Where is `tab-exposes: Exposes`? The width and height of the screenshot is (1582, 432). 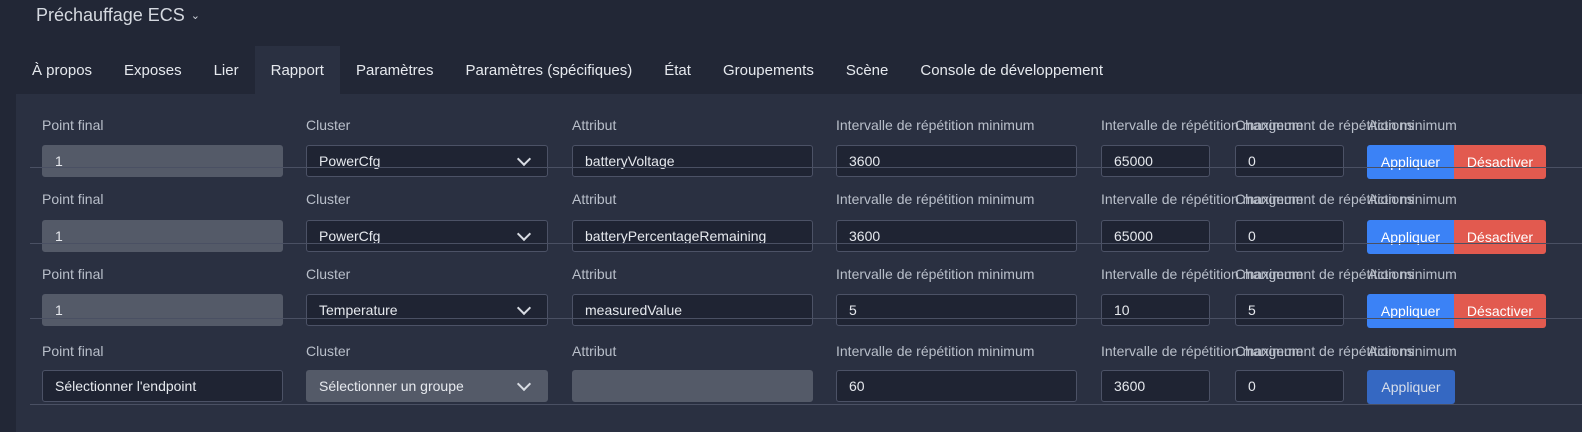
tab-exposes: Exposes is located at coordinates (153, 70).